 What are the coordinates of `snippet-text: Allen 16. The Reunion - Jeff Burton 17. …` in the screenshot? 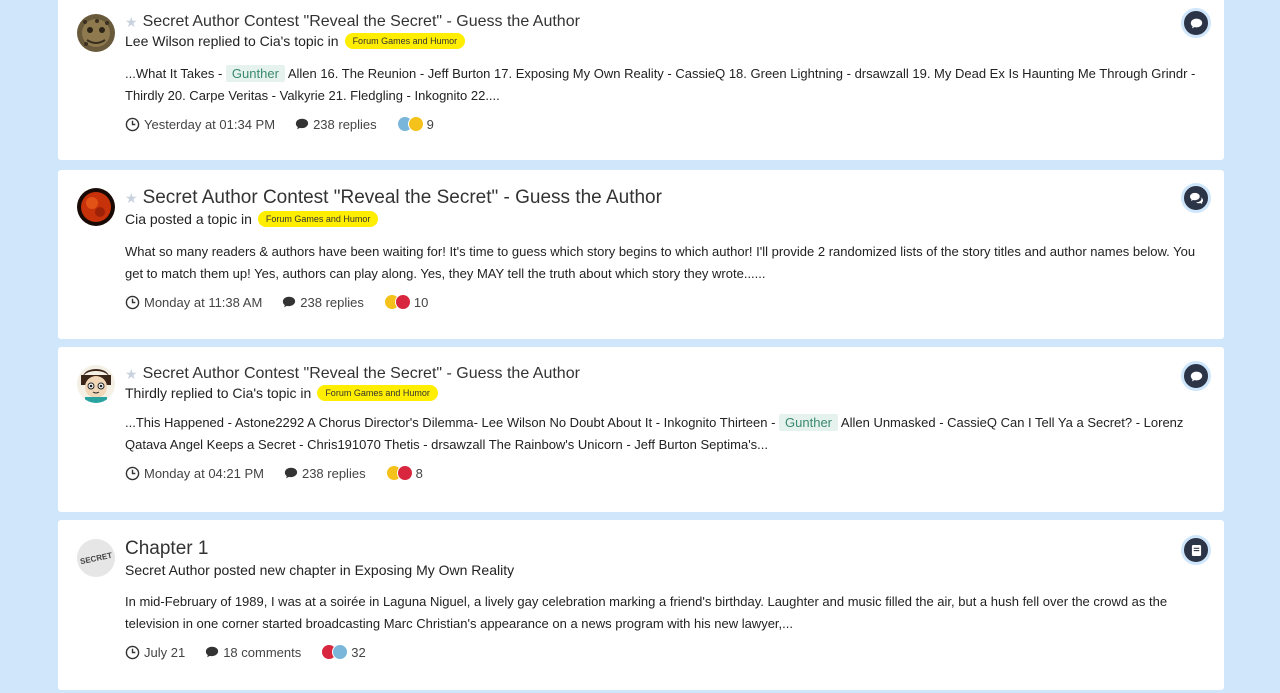 It's located at (660, 84).